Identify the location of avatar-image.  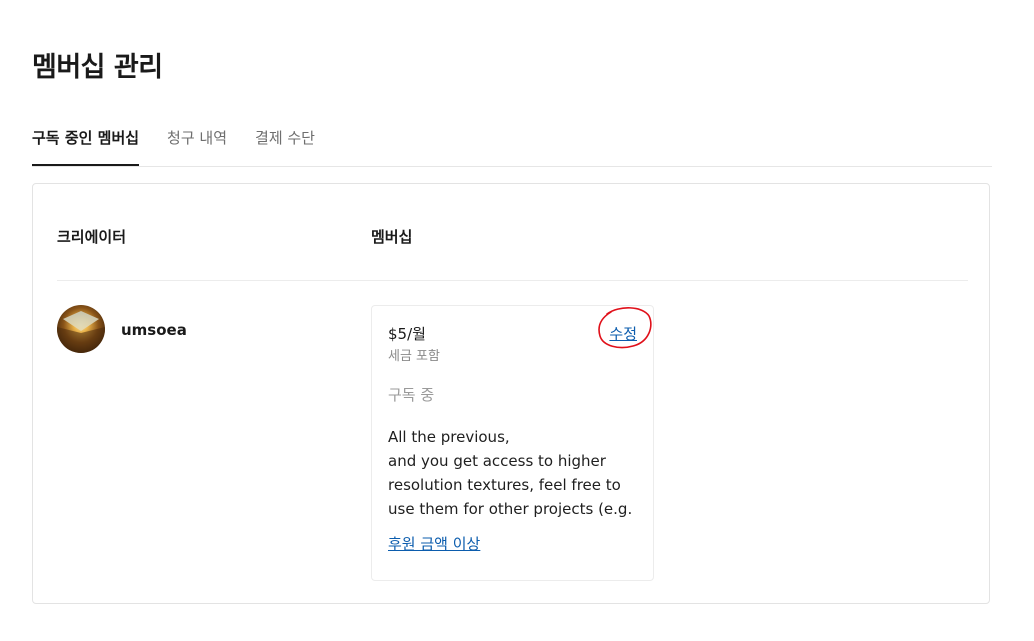
(81, 329).